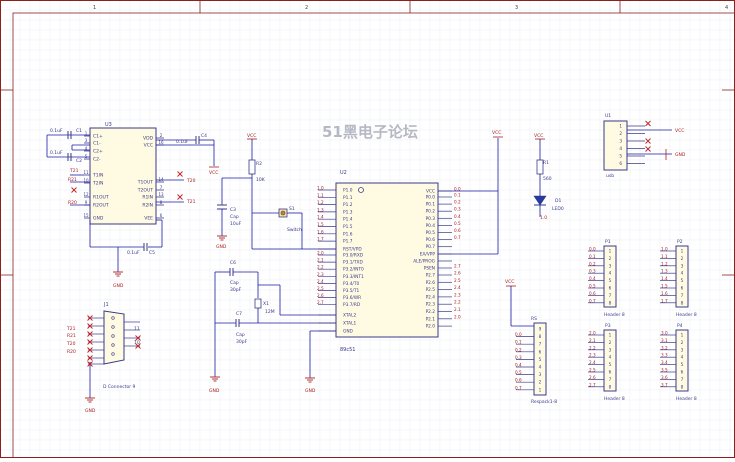  I want to click on zone-label: 1, so click(94, 8).